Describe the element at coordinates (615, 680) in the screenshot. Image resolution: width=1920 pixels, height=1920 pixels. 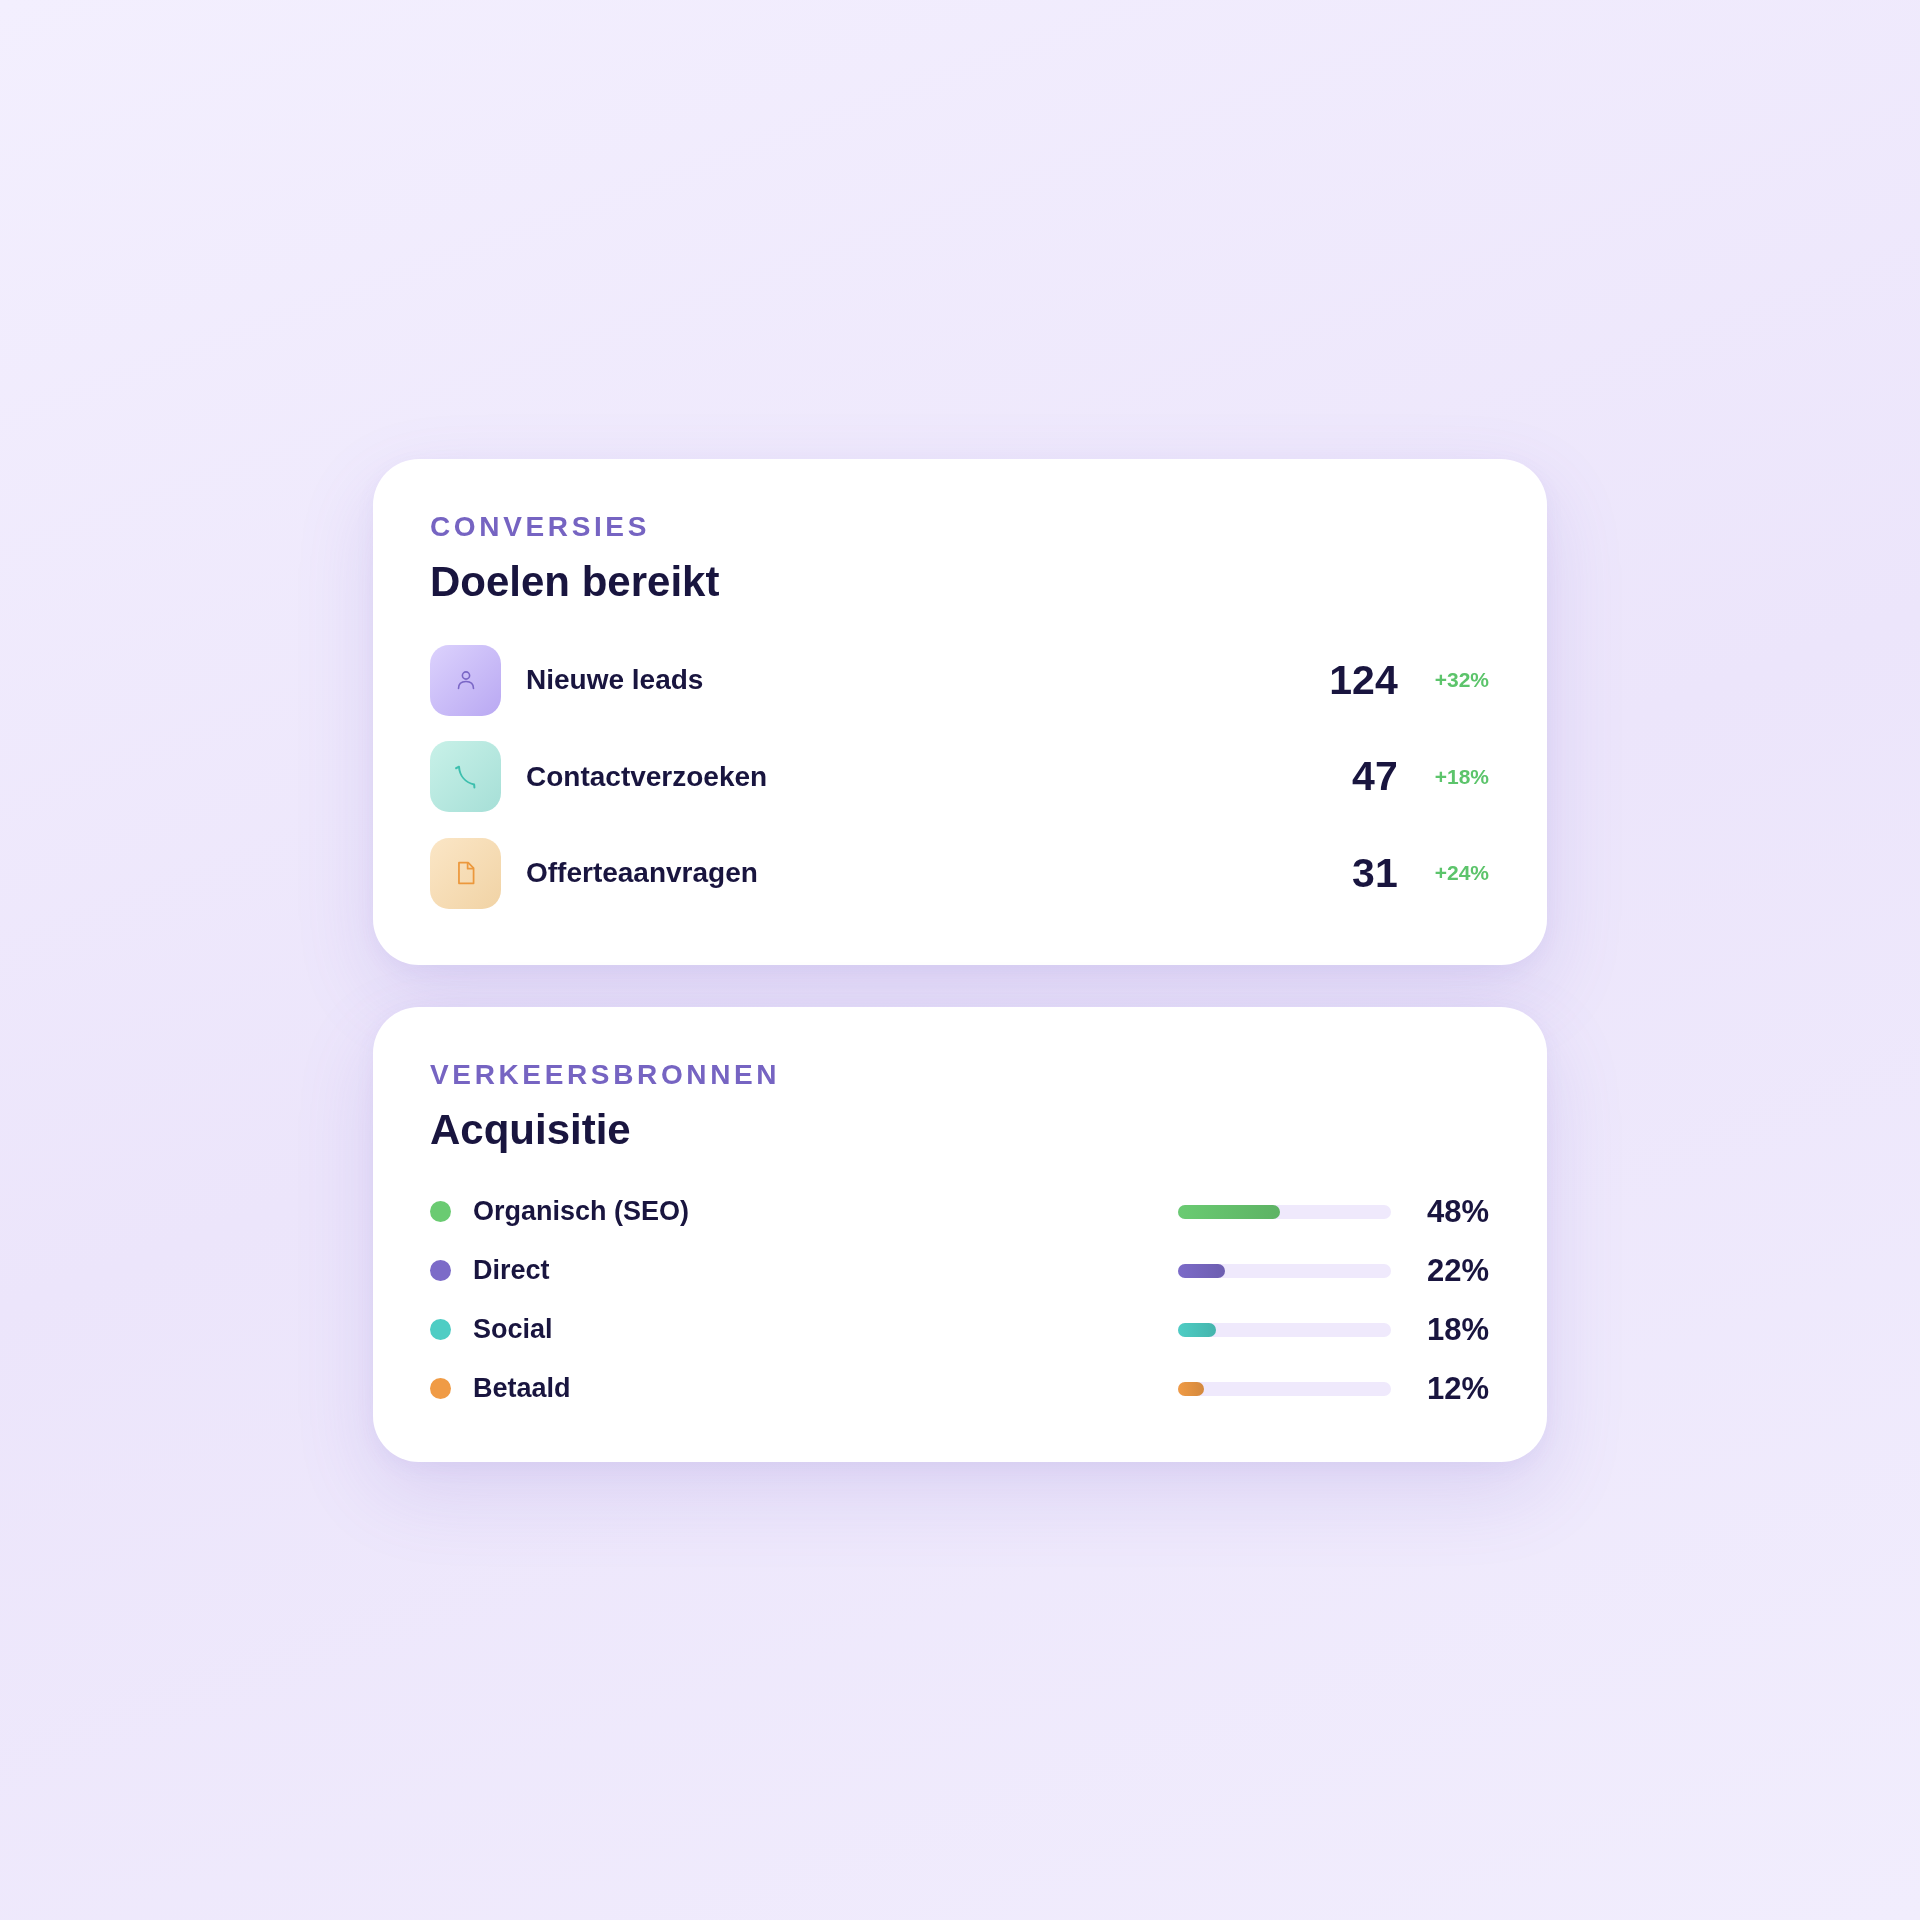
I see `goal-label: Nieuwe leads` at that location.